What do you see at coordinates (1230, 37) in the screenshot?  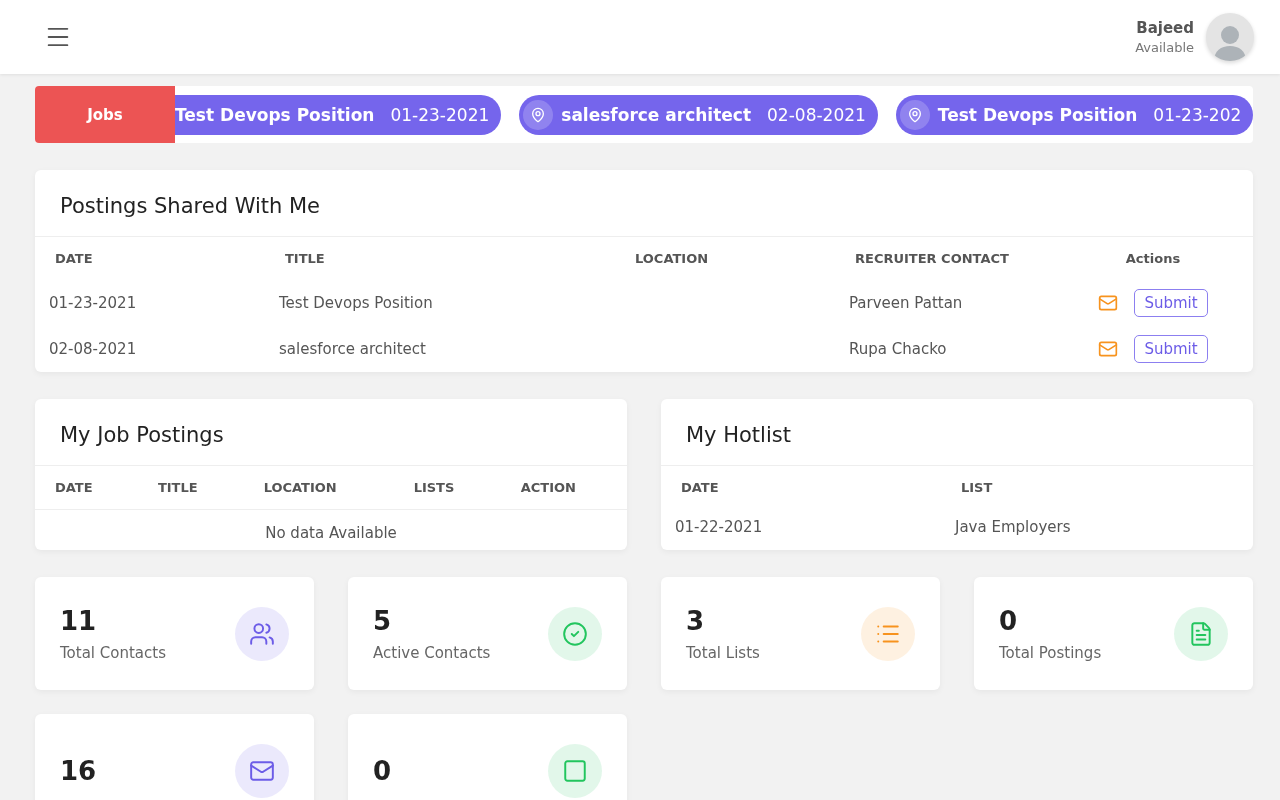 I see `avatar-silhouette-icon` at bounding box center [1230, 37].